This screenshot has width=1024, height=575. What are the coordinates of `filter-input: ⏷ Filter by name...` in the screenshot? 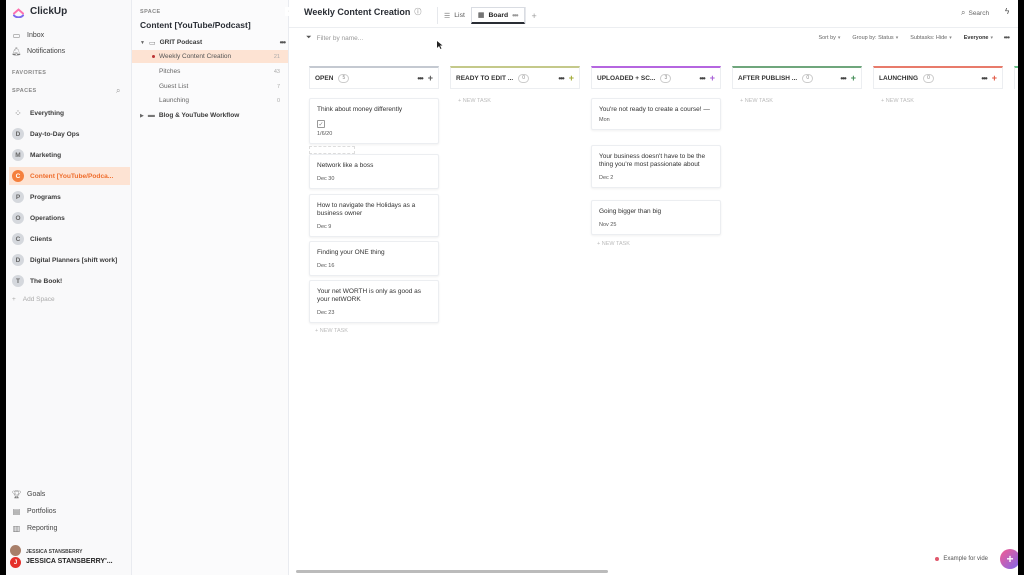 It's located at (334, 38).